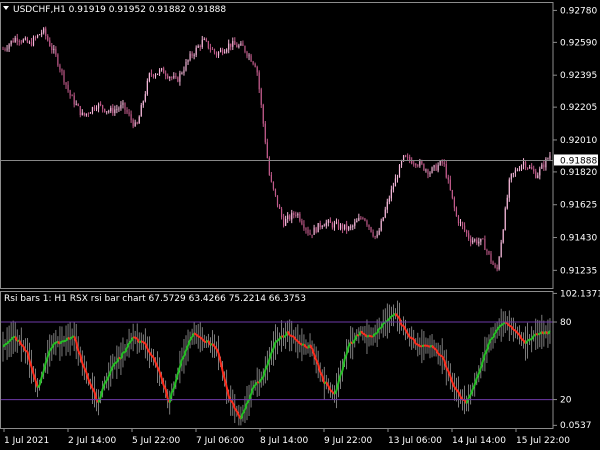 Image resolution: width=600 pixels, height=450 pixels. I want to click on price-tick-label: 0.92590, so click(578, 43).